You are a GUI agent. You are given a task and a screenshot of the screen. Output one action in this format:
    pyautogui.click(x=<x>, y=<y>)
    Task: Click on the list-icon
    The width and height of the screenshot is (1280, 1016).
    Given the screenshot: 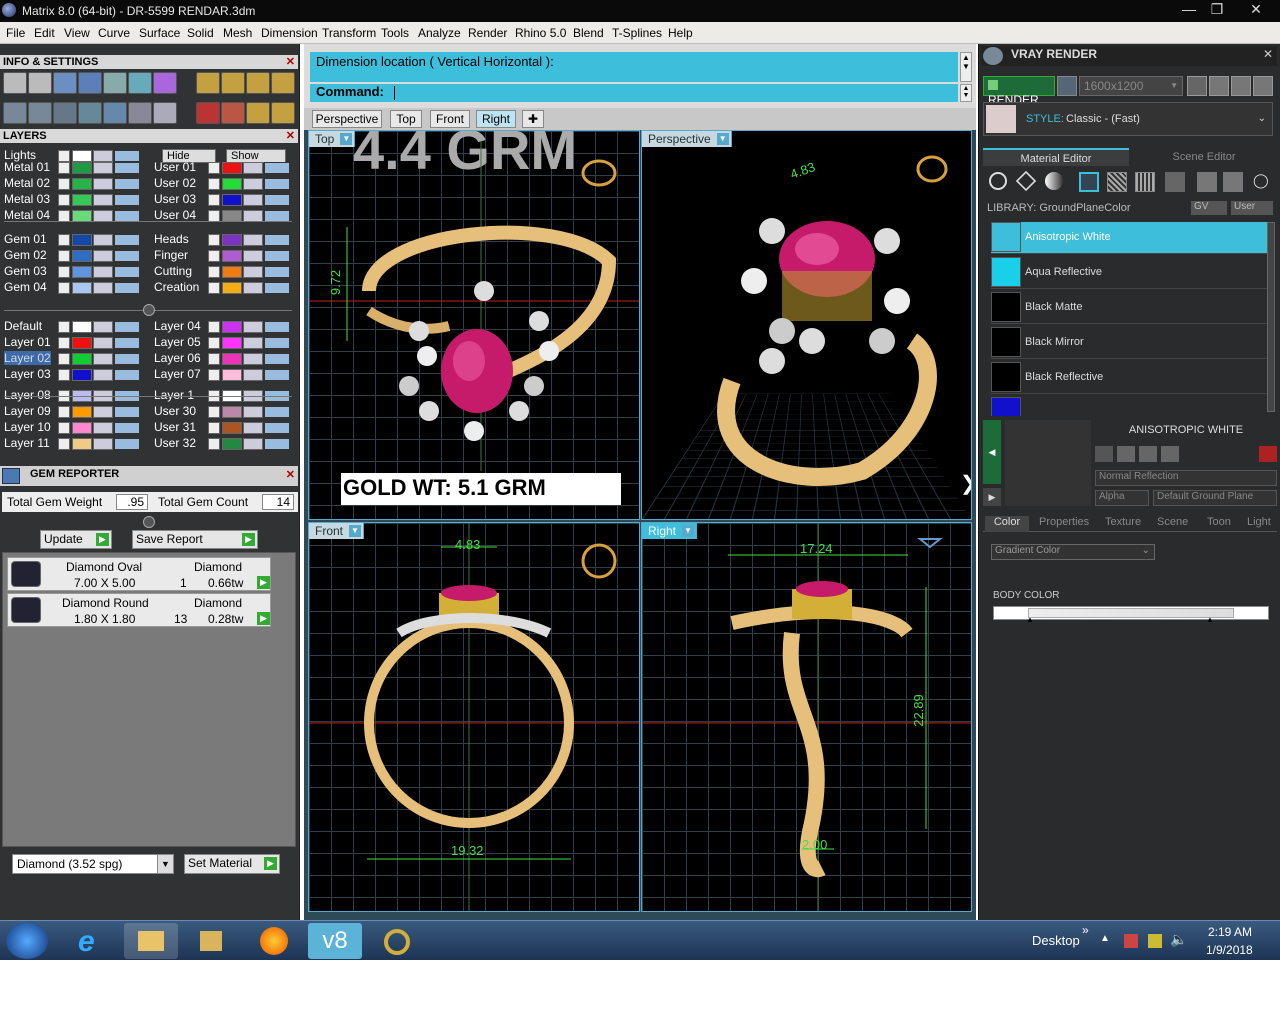 What is the action you would take?
    pyautogui.click(x=165, y=113)
    